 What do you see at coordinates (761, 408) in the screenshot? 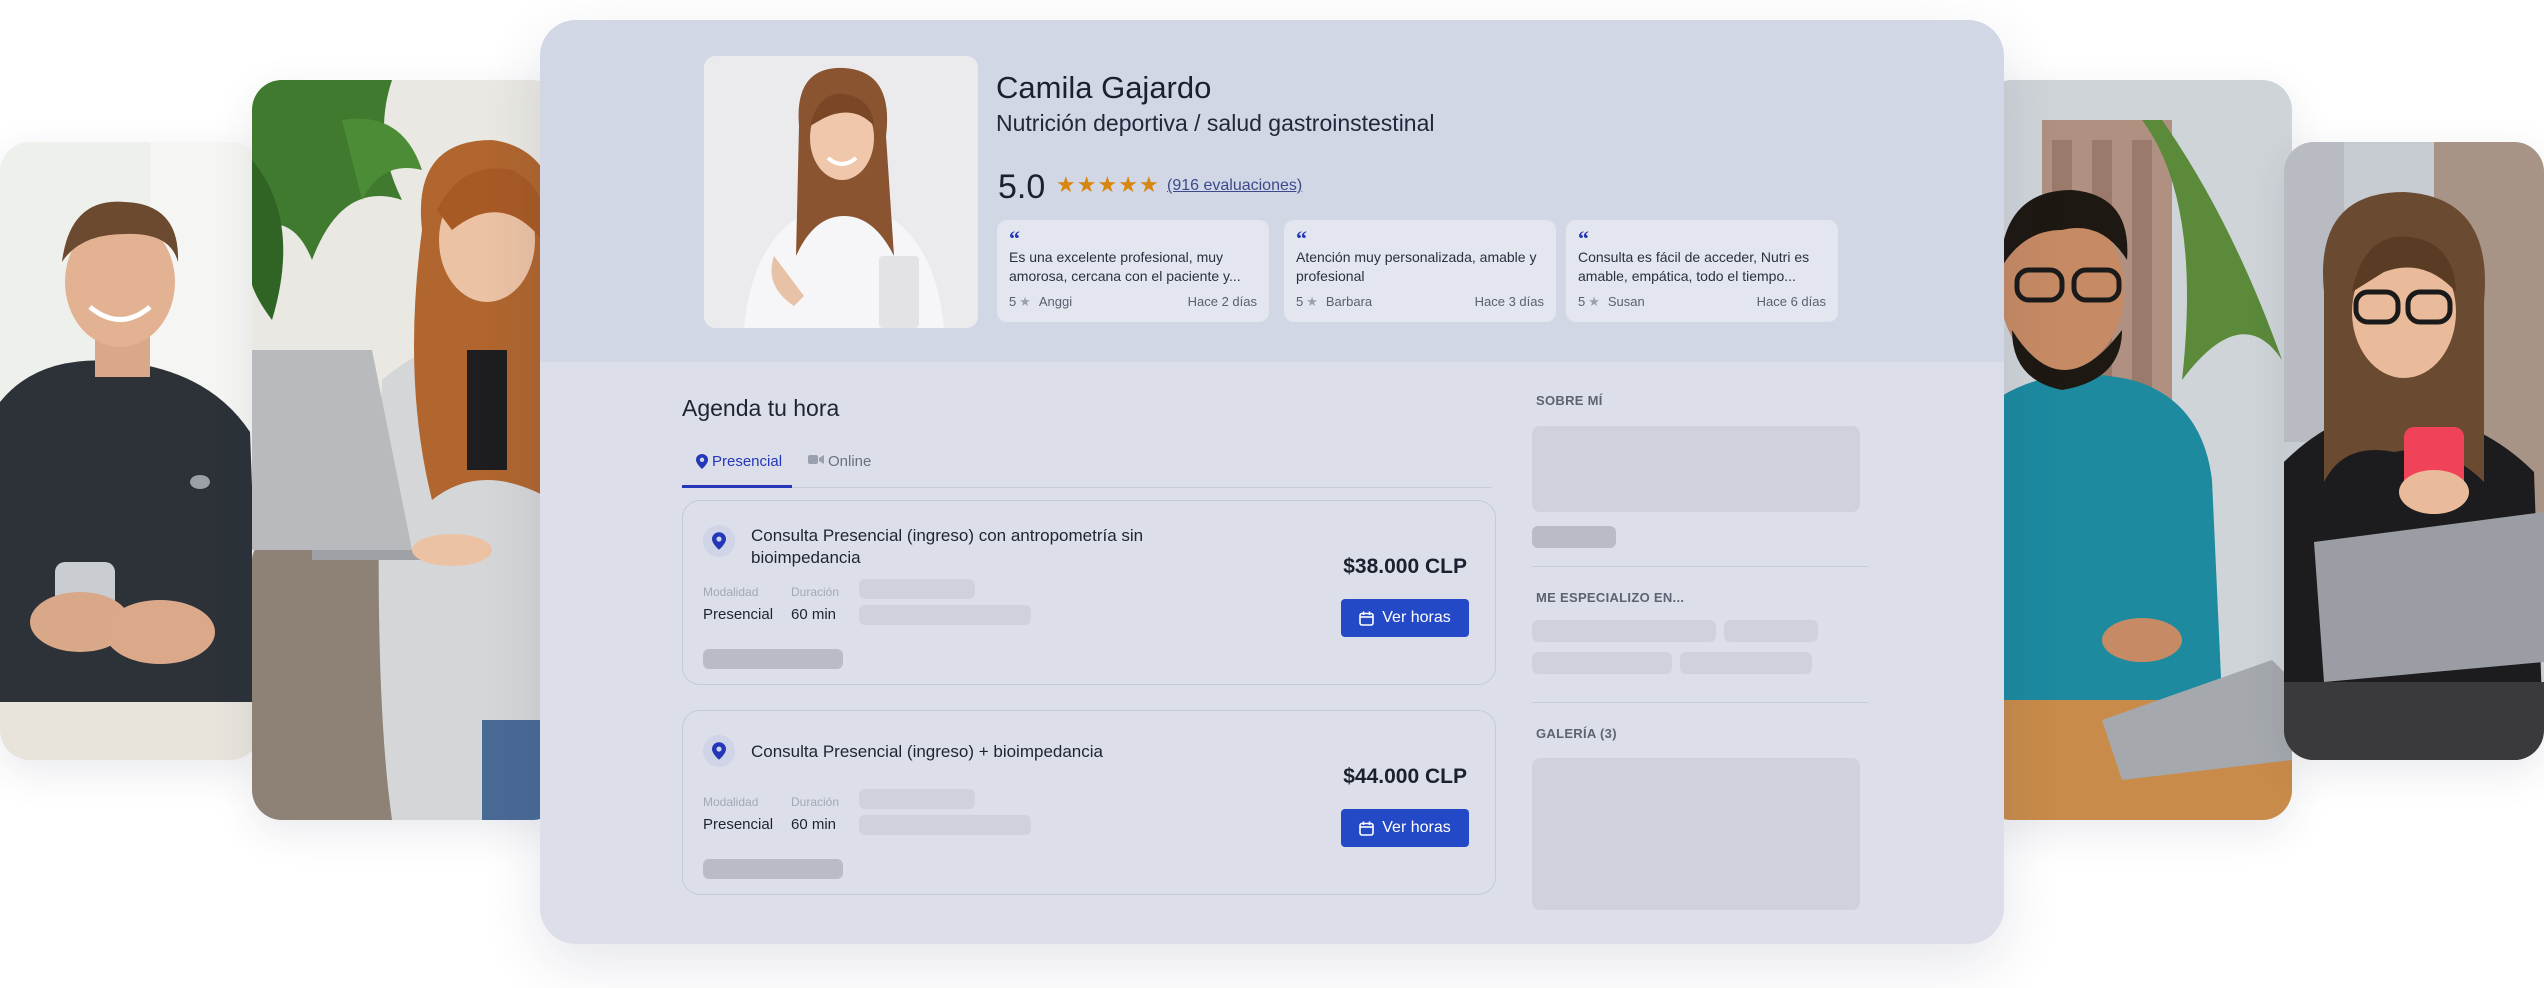
I see `agenda-title: Agenda tu hora` at bounding box center [761, 408].